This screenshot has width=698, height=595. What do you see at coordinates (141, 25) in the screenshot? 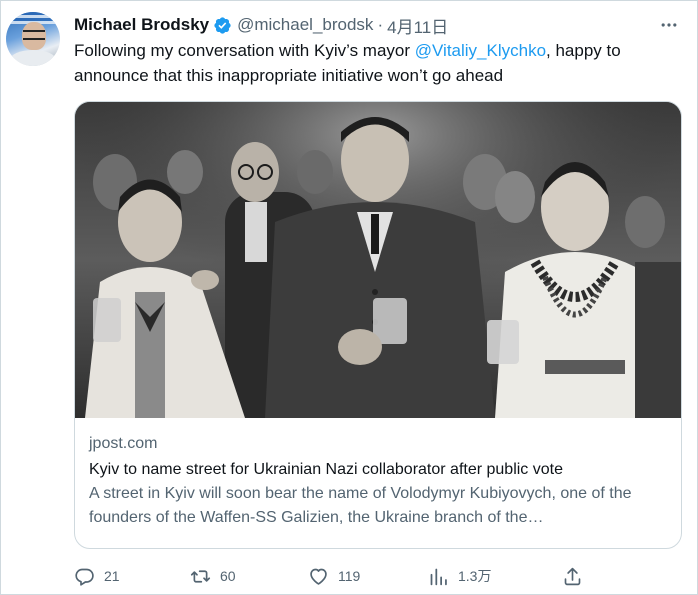
I see `author-name: Michael Brodsky` at bounding box center [141, 25].